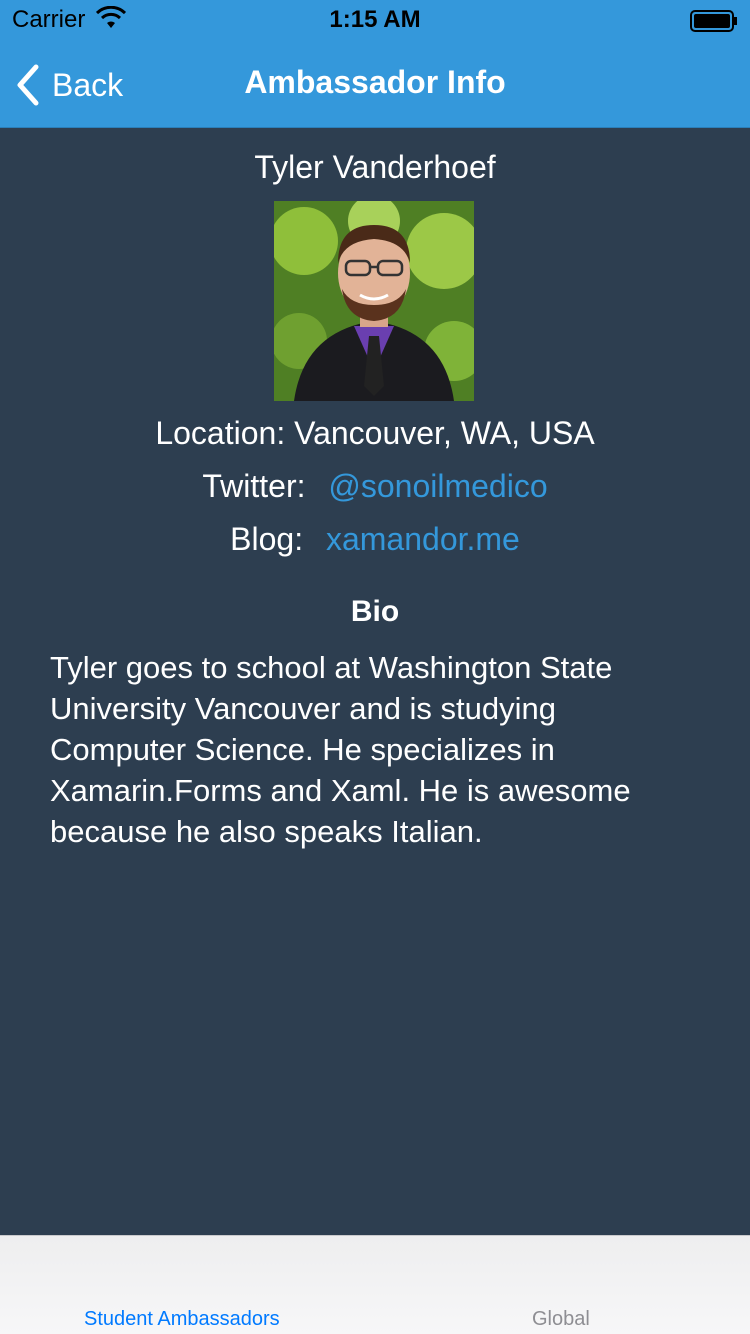 This screenshot has height=1334, width=750. What do you see at coordinates (375, 82) in the screenshot?
I see `page-title: Ambassador Info` at bounding box center [375, 82].